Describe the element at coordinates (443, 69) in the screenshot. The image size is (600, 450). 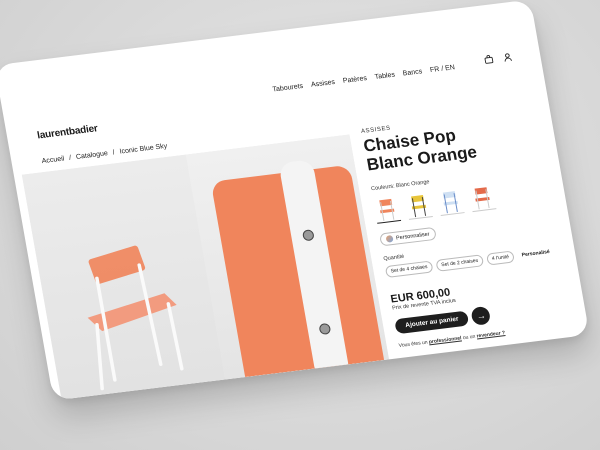
I see `language-switch: FR / EN` at that location.